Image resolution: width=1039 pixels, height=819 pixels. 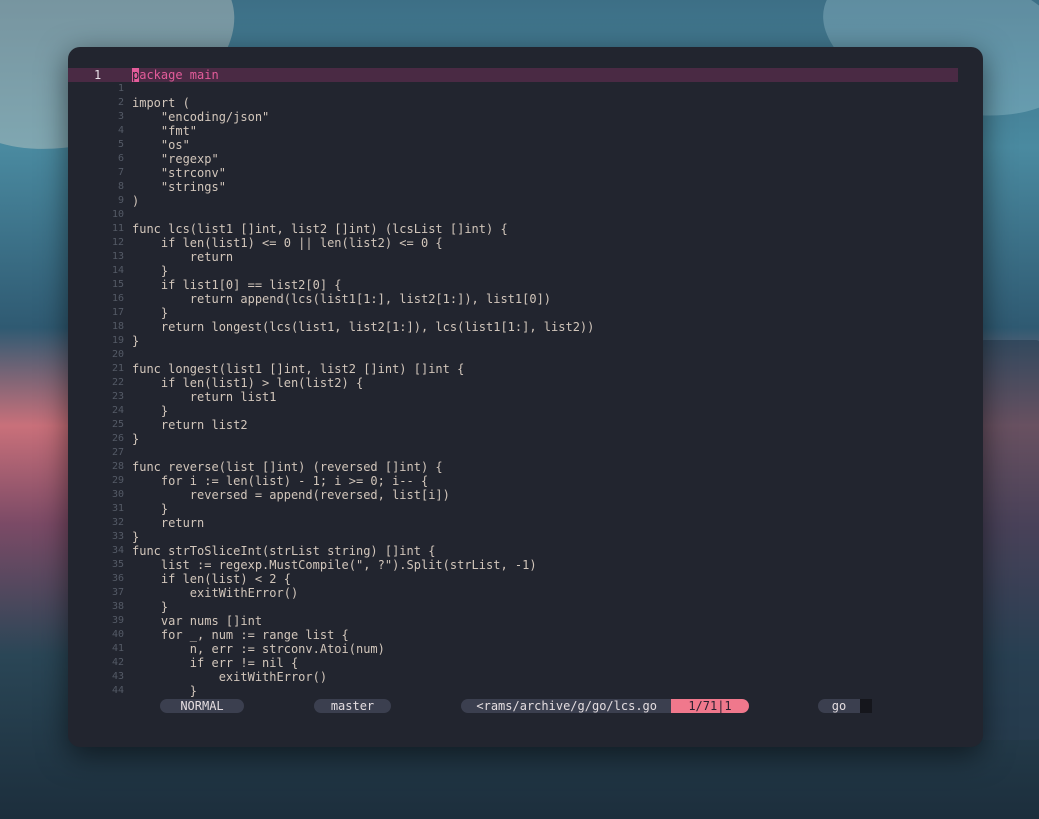 I want to click on line-text: var nums []int, so click(x=197, y=621).